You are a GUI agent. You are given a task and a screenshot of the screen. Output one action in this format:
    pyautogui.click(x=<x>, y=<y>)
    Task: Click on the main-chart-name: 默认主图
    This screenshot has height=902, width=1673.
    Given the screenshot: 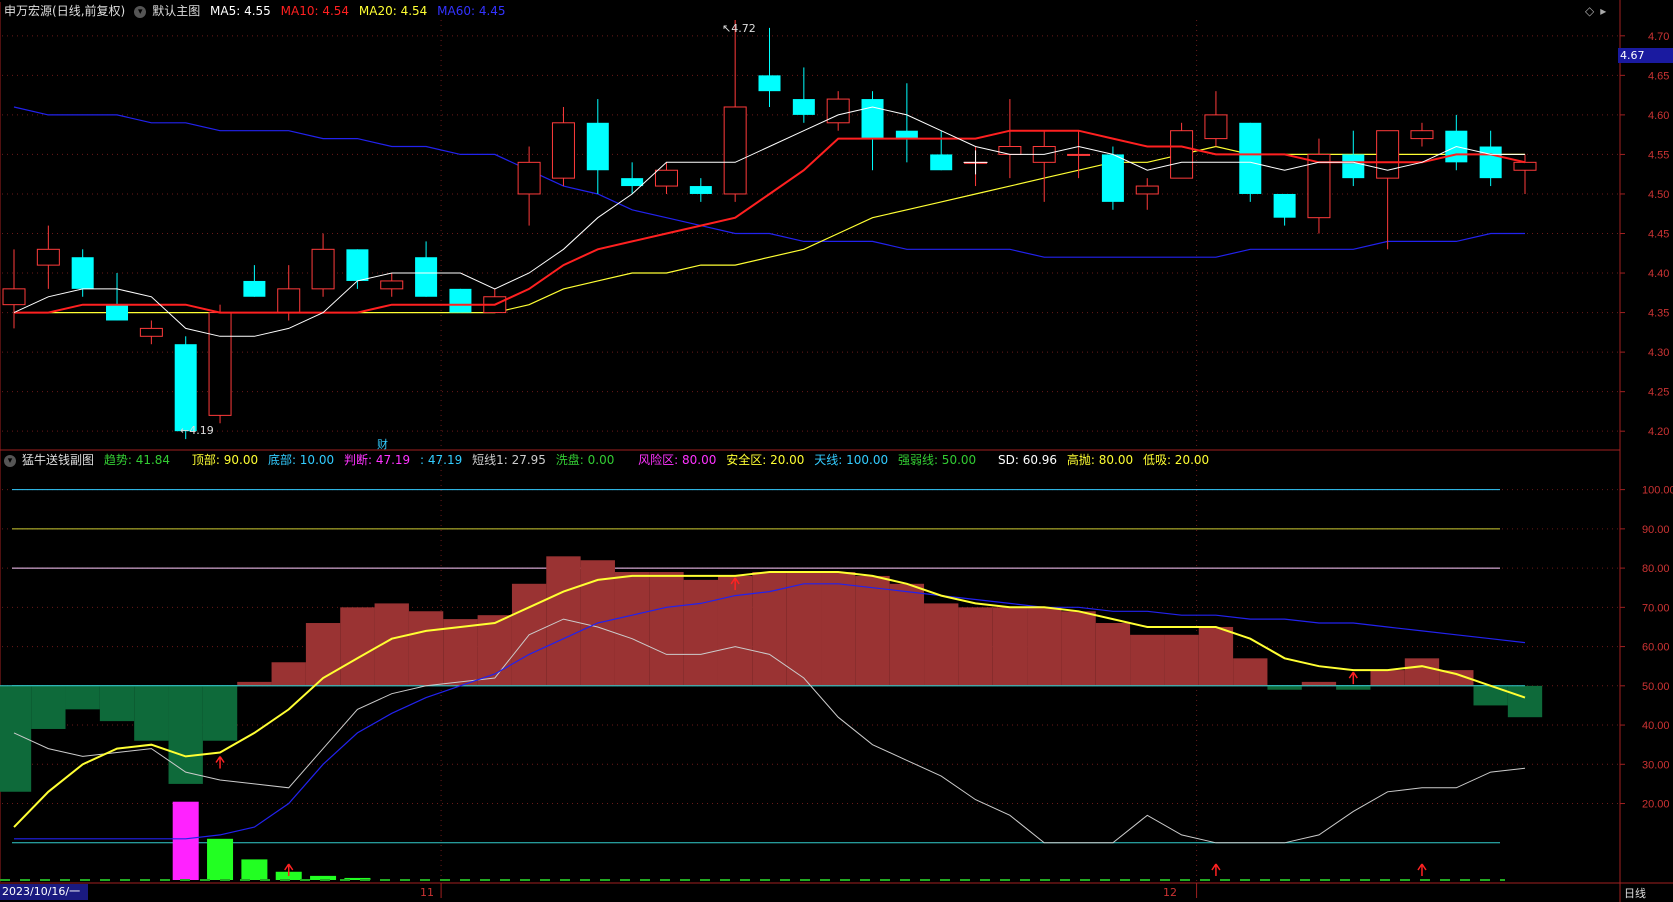 What is the action you would take?
    pyautogui.click(x=176, y=11)
    